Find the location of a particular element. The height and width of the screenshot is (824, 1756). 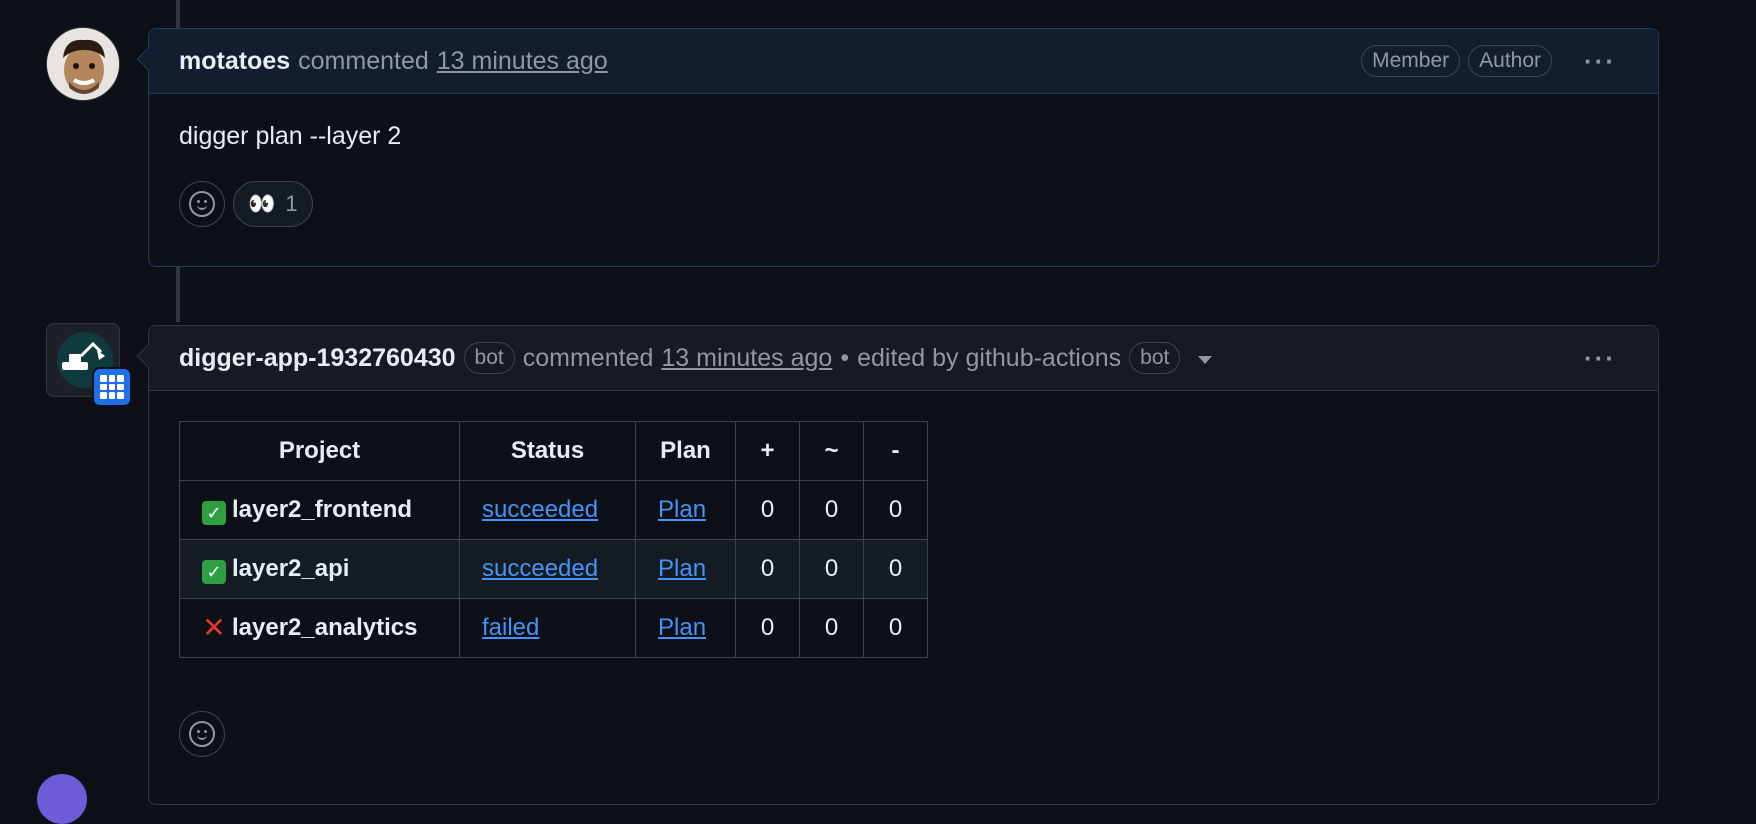

project-name: layer2_analytics is located at coordinates (325, 627).